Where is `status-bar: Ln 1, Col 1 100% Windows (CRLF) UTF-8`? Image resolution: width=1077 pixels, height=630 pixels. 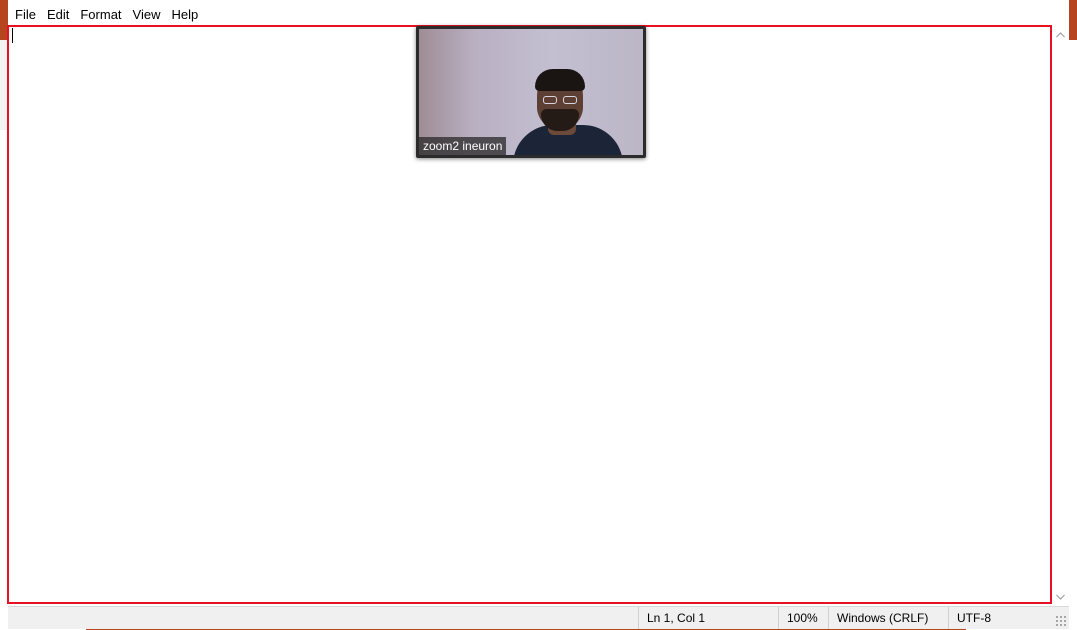 status-bar: Ln 1, Col 1 100% Windows (CRLF) UTF-8 is located at coordinates (538, 617).